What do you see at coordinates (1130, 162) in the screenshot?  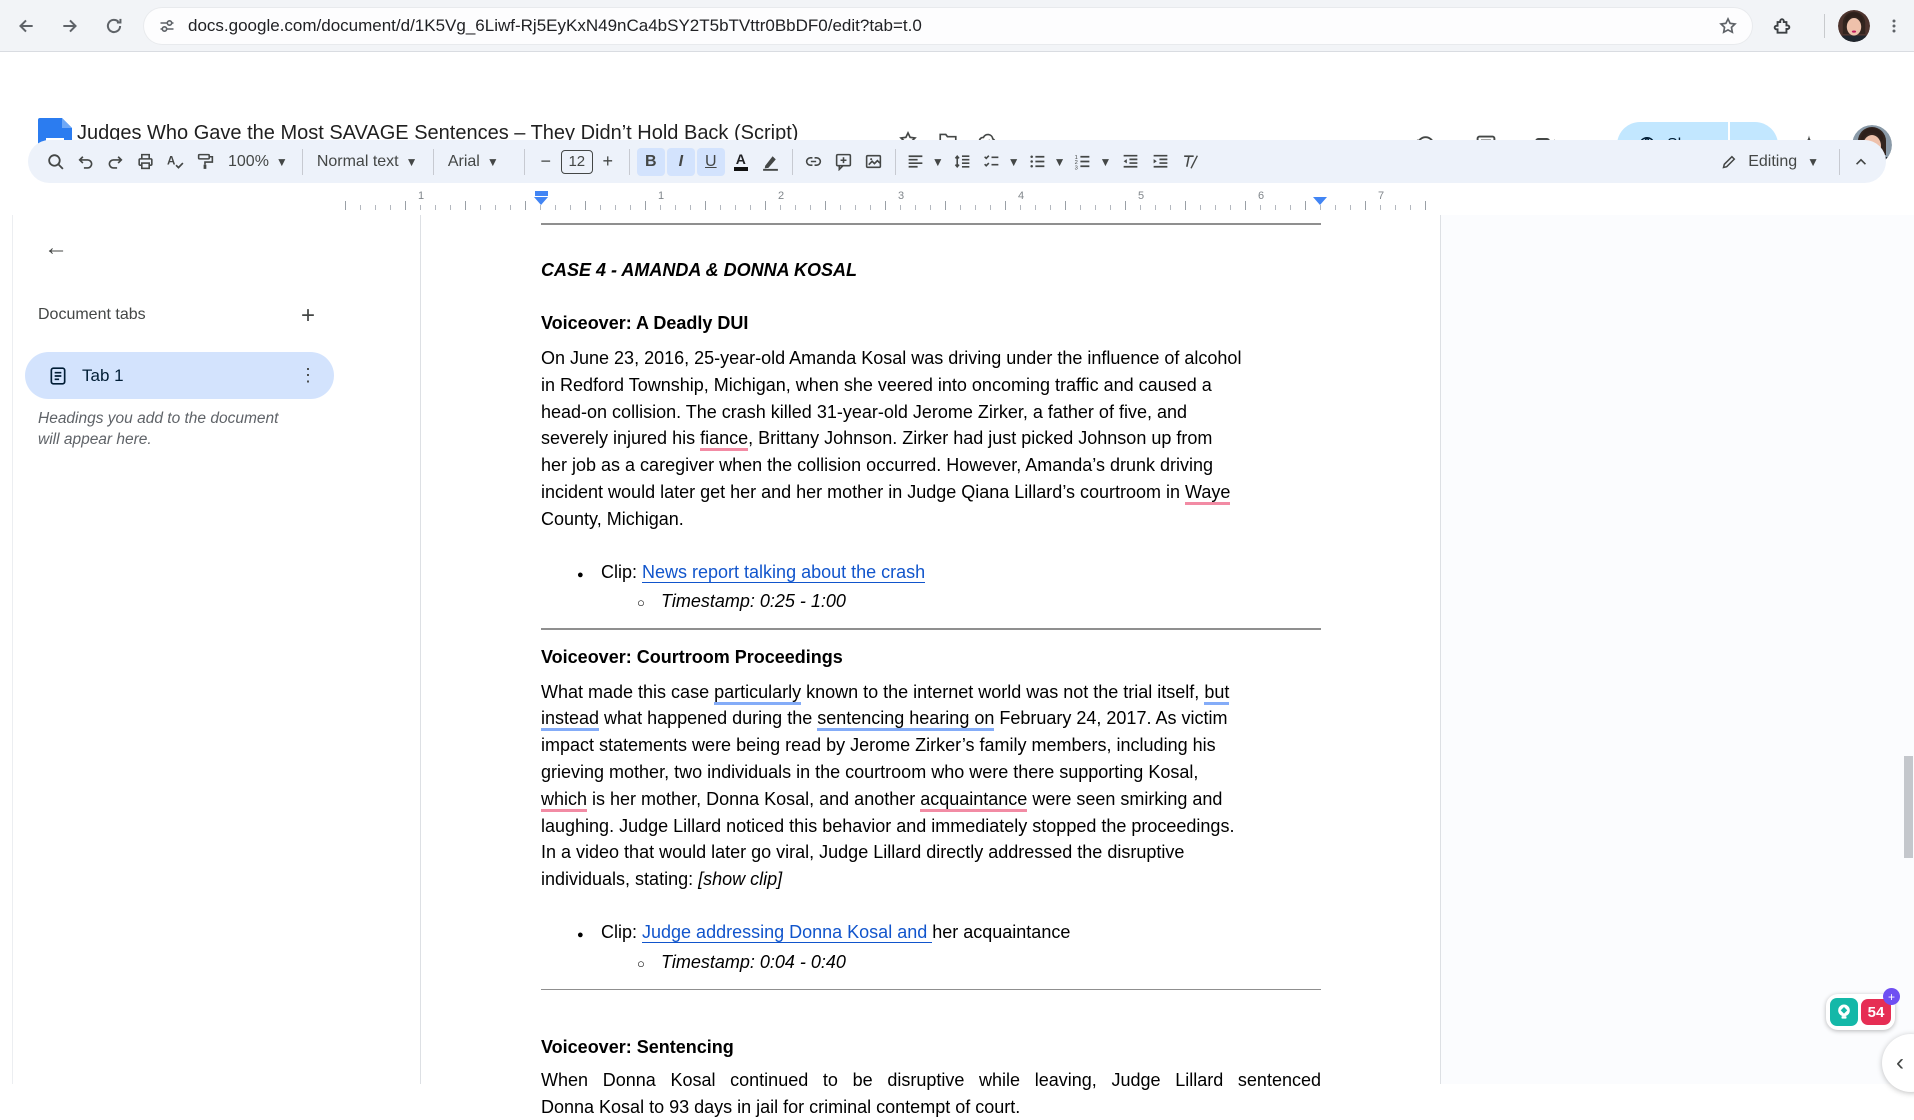 I see `decrease-indent-icon` at bounding box center [1130, 162].